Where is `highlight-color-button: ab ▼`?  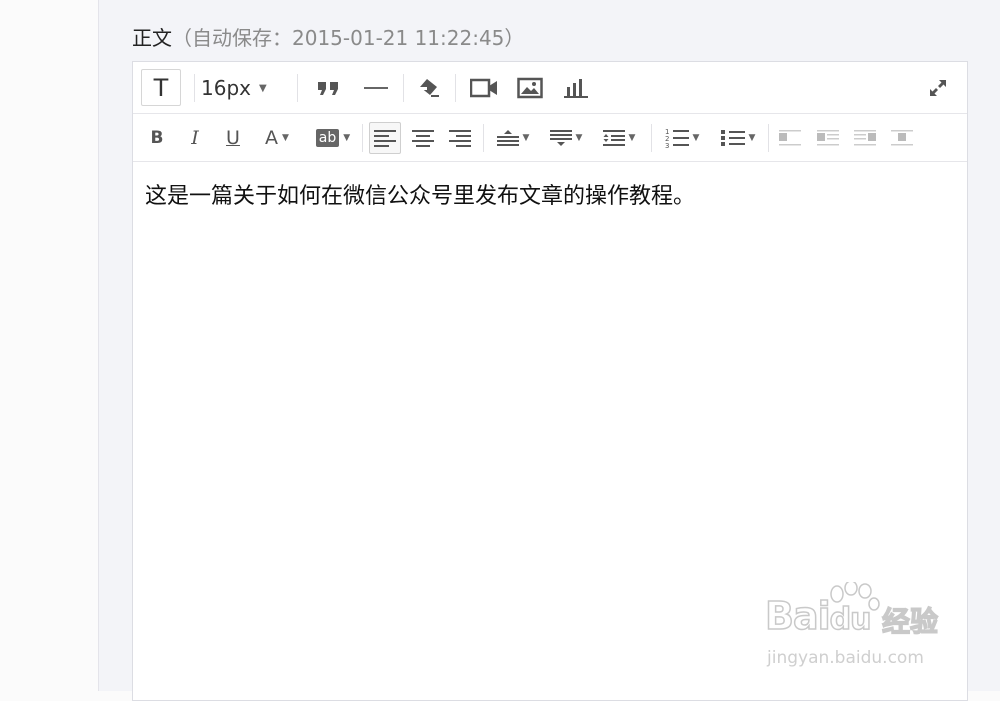 highlight-color-button: ab ▼ is located at coordinates (333, 138).